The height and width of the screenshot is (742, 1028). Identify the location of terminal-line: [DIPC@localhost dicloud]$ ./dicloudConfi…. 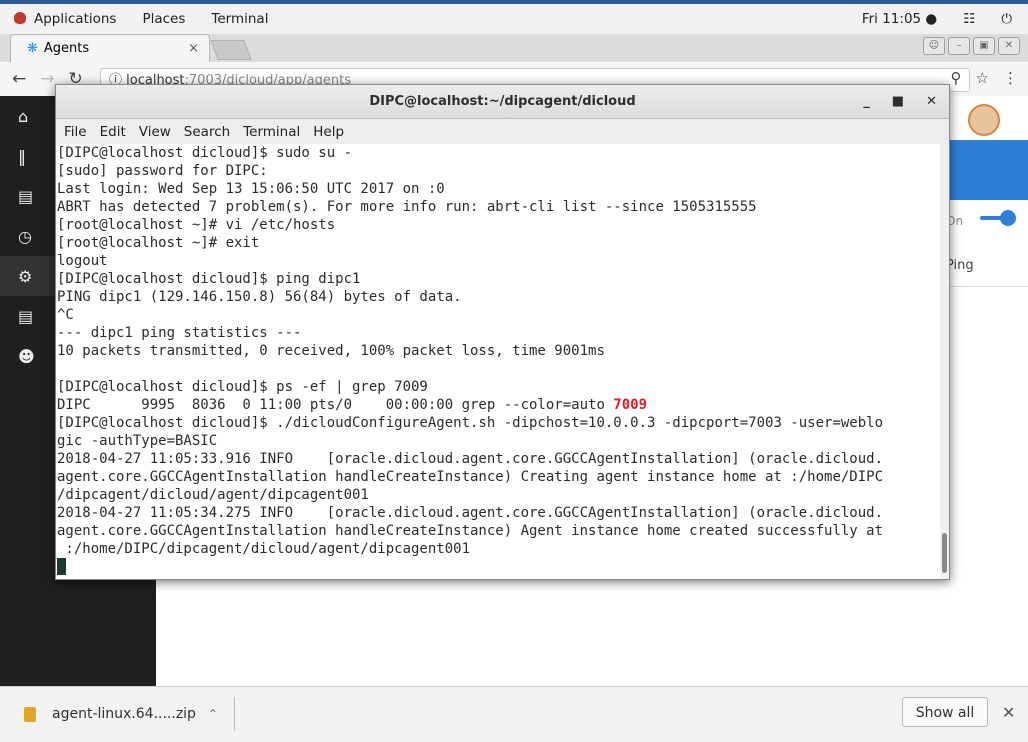
(470, 423).